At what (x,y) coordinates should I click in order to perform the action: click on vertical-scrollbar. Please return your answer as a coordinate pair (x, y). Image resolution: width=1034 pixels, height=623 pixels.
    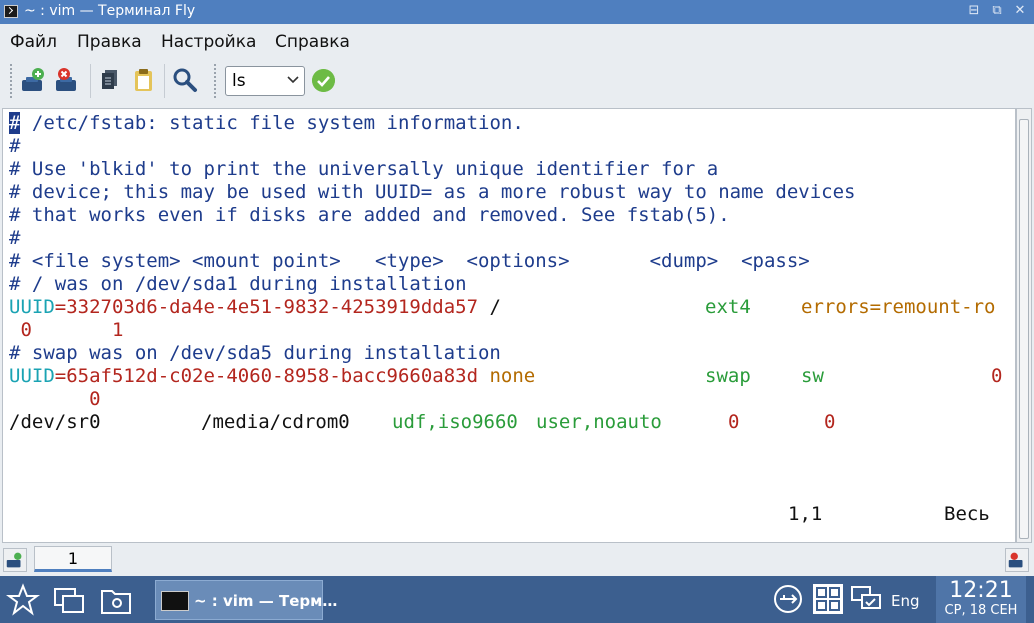
    Looking at the image, I should click on (1024, 325).